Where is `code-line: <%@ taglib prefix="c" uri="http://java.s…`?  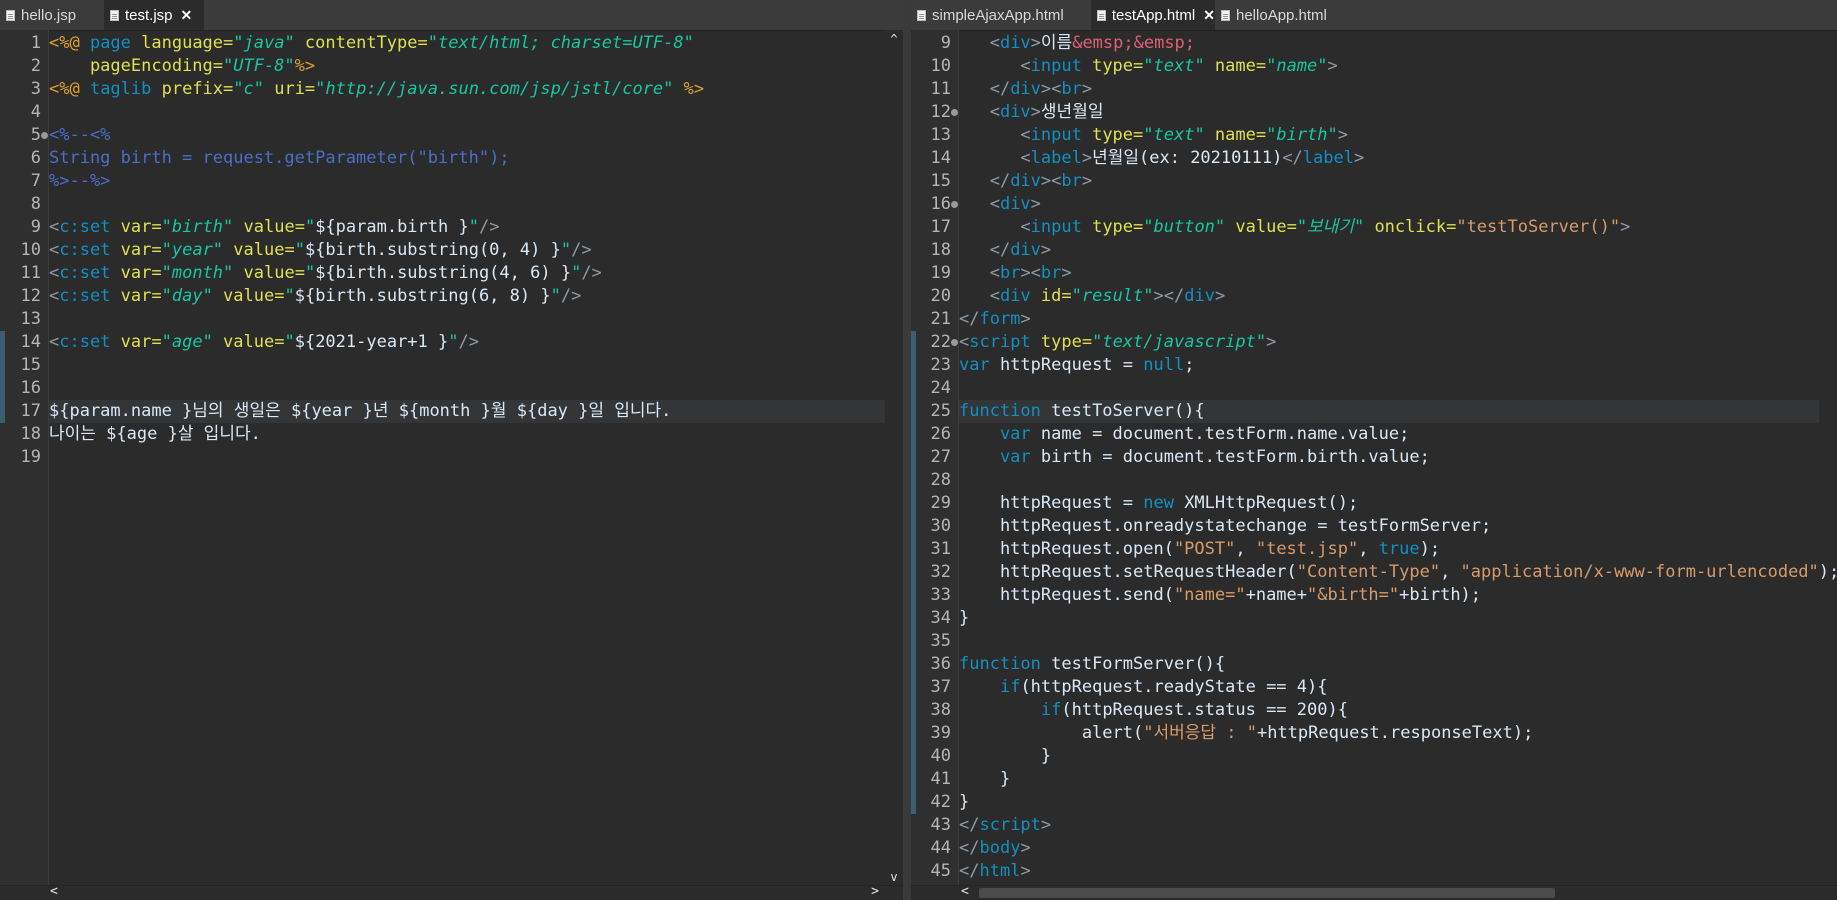
code-line: <%@ taglib prefix="c" uri="http://java.s… is located at coordinates (467, 89).